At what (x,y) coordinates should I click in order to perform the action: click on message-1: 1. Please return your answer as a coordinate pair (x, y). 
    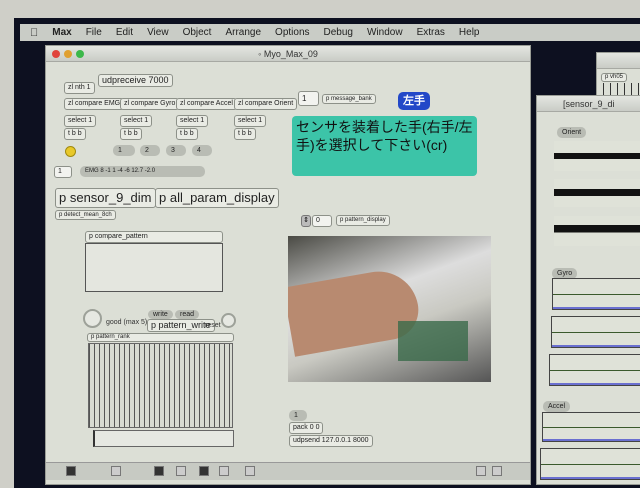
    Looking at the image, I should click on (124, 150).